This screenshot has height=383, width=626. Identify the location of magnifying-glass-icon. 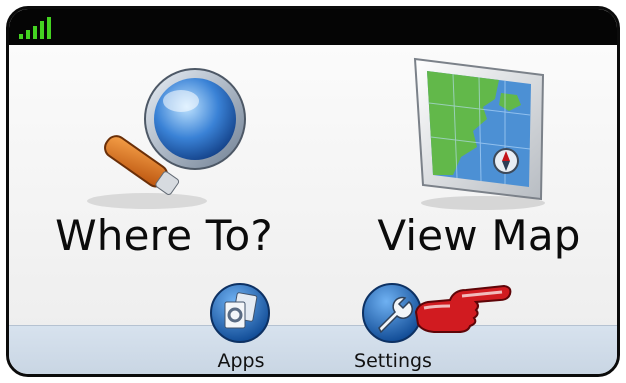
(166, 138).